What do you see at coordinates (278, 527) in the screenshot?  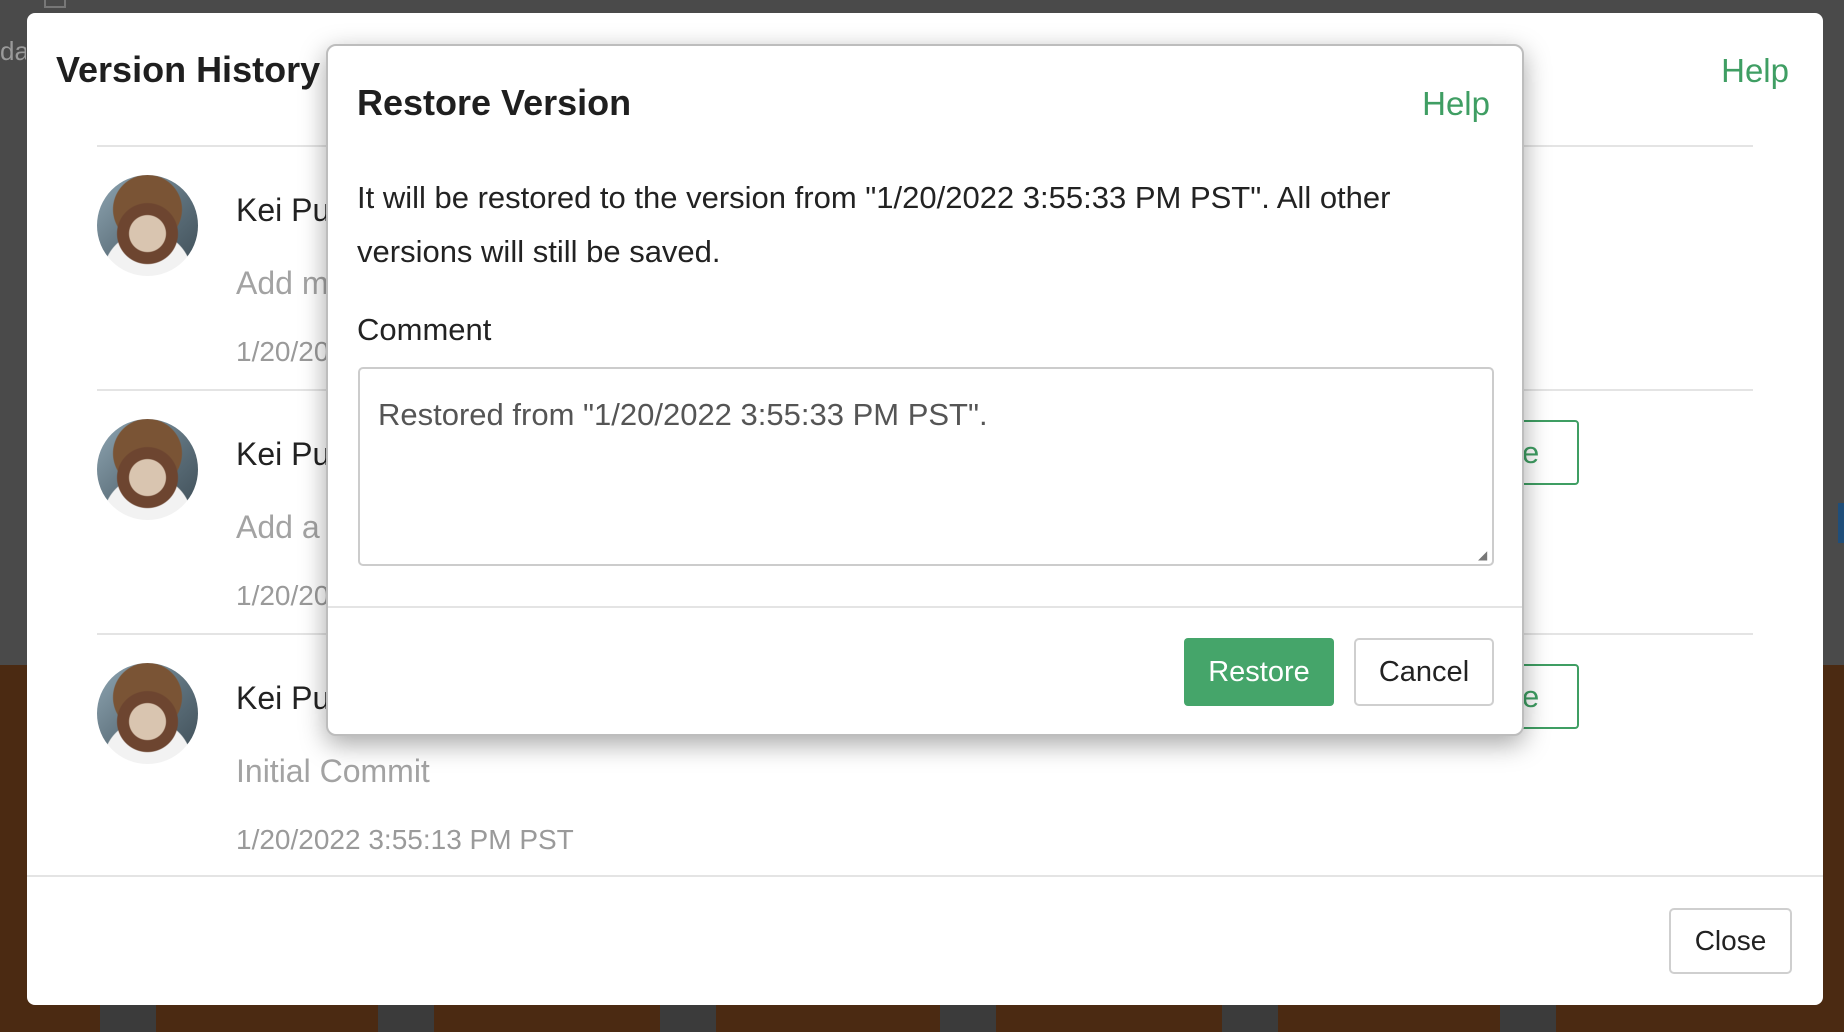 I see `version-message: Add a` at bounding box center [278, 527].